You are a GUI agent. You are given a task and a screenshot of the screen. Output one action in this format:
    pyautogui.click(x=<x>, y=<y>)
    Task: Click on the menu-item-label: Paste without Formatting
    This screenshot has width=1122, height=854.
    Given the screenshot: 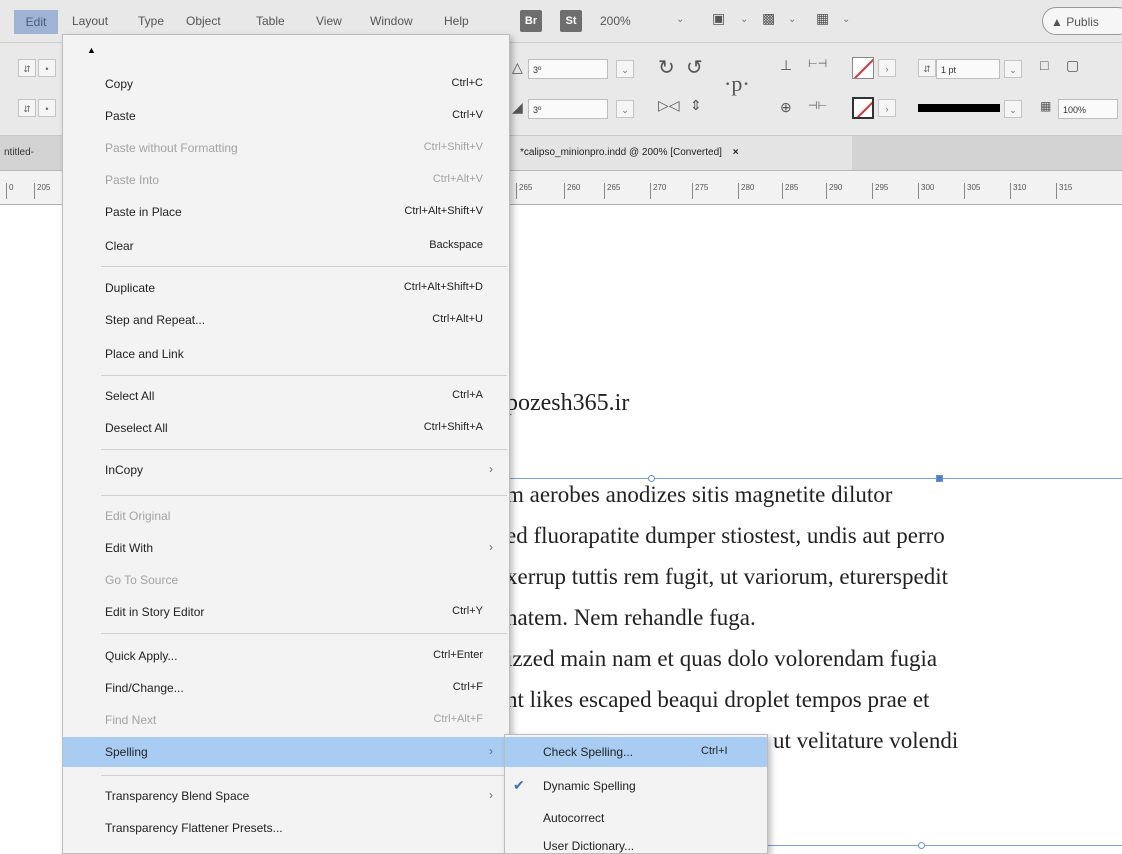 What is the action you would take?
    pyautogui.click(x=171, y=148)
    